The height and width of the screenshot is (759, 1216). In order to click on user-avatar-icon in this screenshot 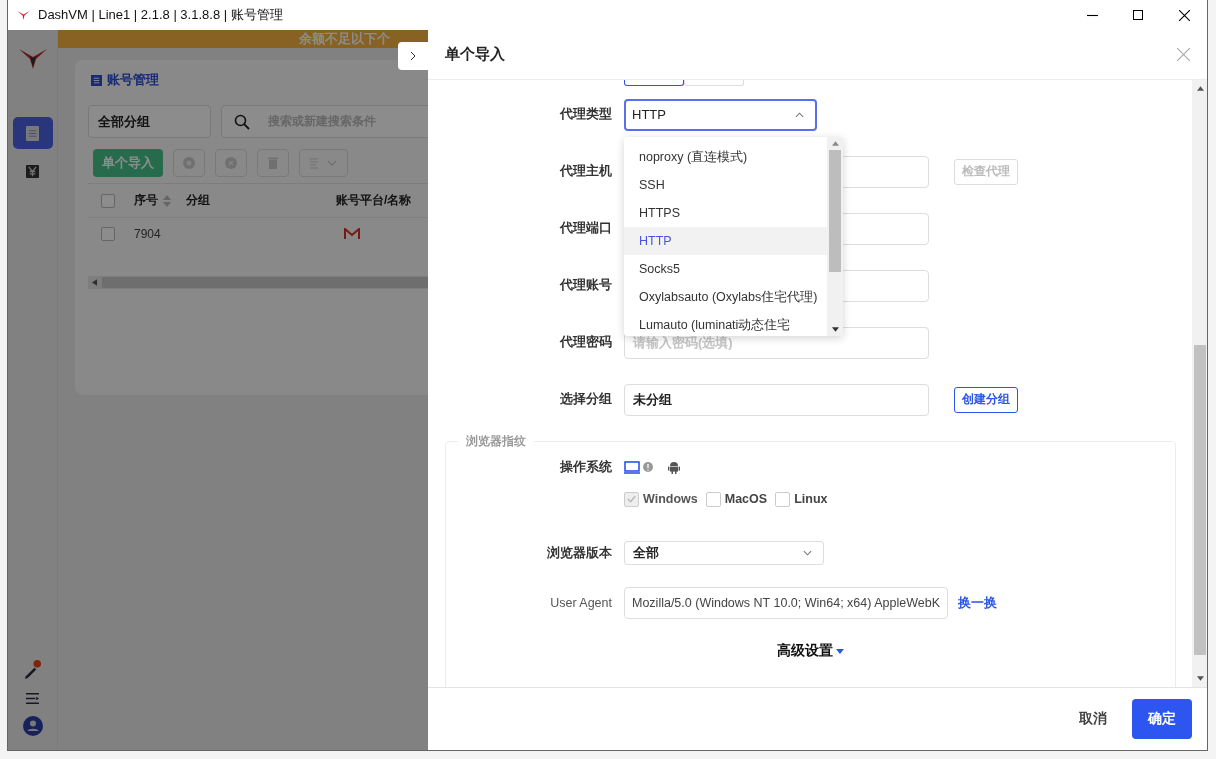, I will do `click(32, 726)`.